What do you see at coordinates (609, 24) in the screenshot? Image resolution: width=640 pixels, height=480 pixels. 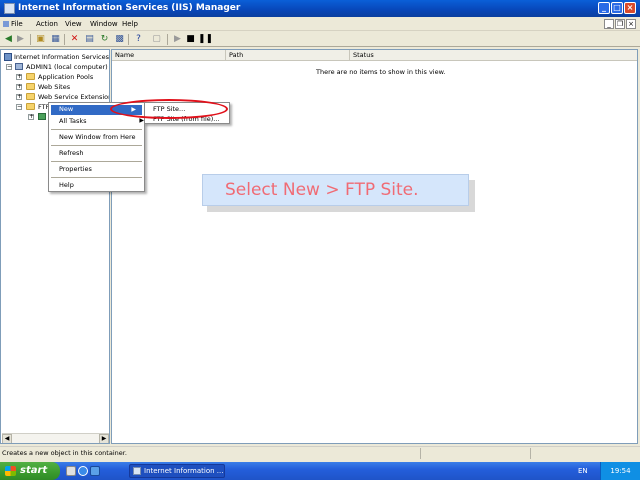 I see `mdi-minimize-button: _` at bounding box center [609, 24].